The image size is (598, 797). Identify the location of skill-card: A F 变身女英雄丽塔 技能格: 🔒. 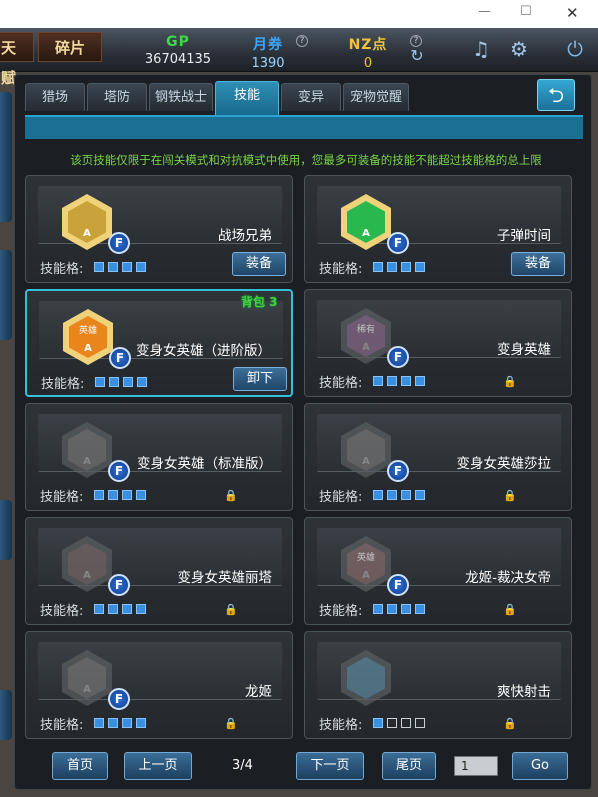
(159, 571).